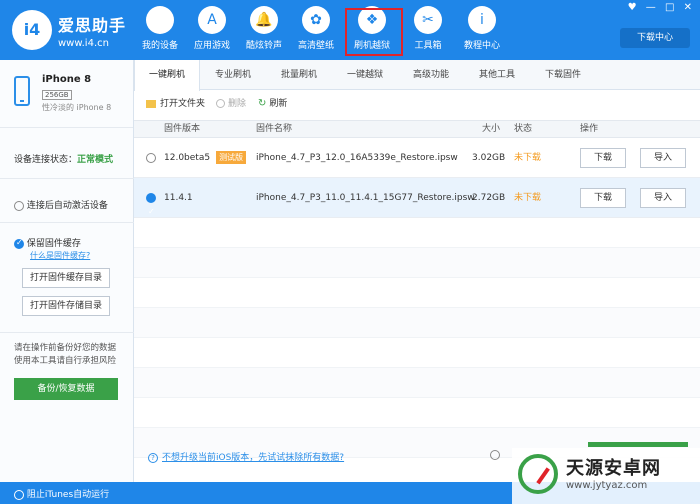  What do you see at coordinates (263, 46) in the screenshot?
I see `nav-label: 酷炫铃声` at bounding box center [263, 46].